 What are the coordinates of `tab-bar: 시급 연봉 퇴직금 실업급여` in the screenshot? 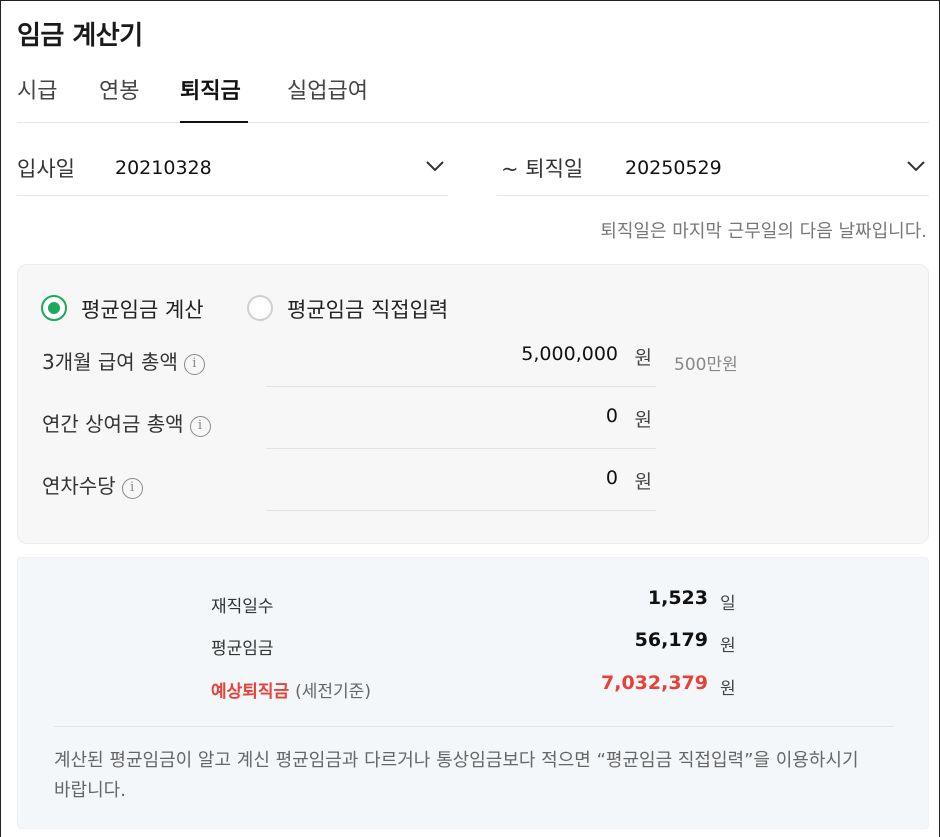 It's located at (473, 97).